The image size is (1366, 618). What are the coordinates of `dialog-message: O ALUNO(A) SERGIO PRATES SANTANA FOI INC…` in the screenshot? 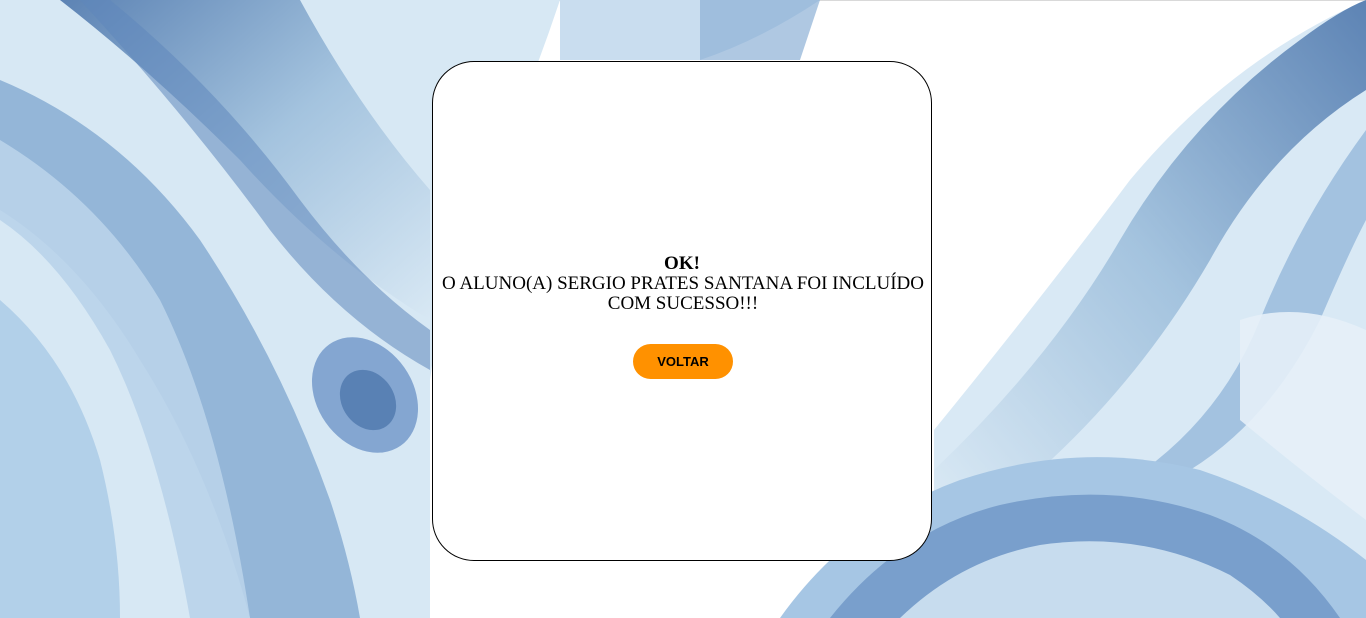 It's located at (683, 293).